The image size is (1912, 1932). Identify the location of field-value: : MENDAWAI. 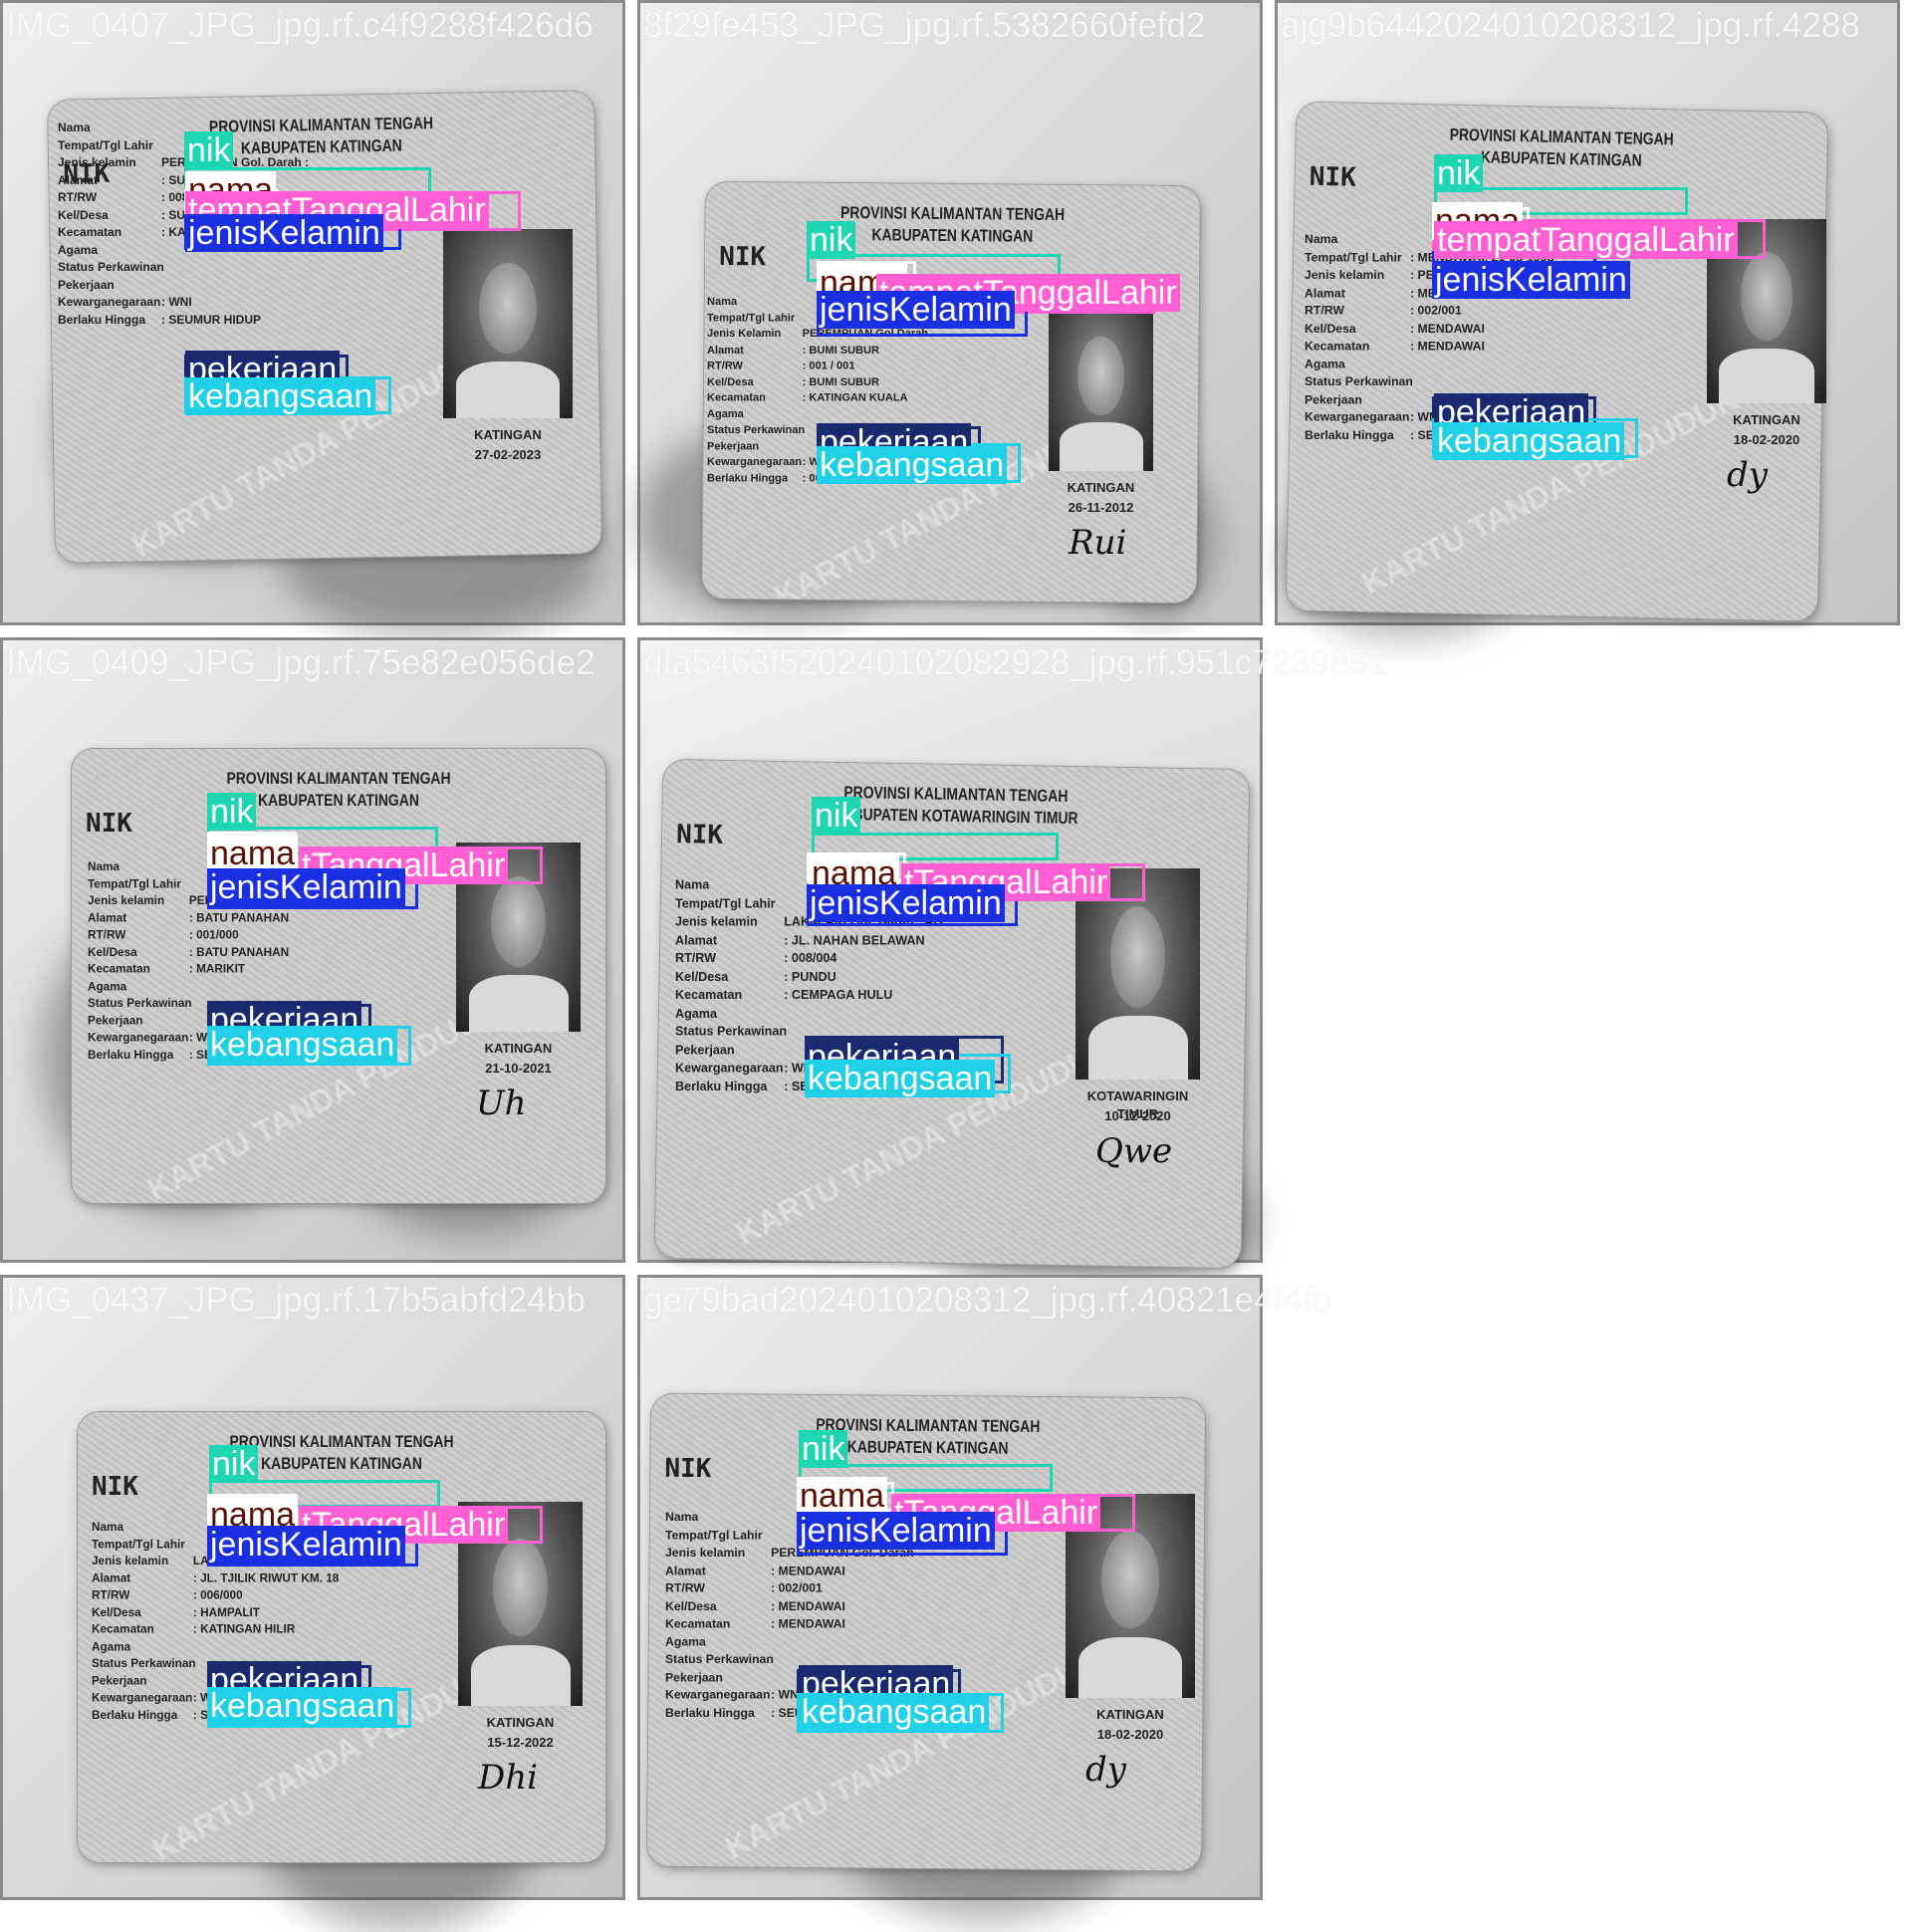
(808, 1606).